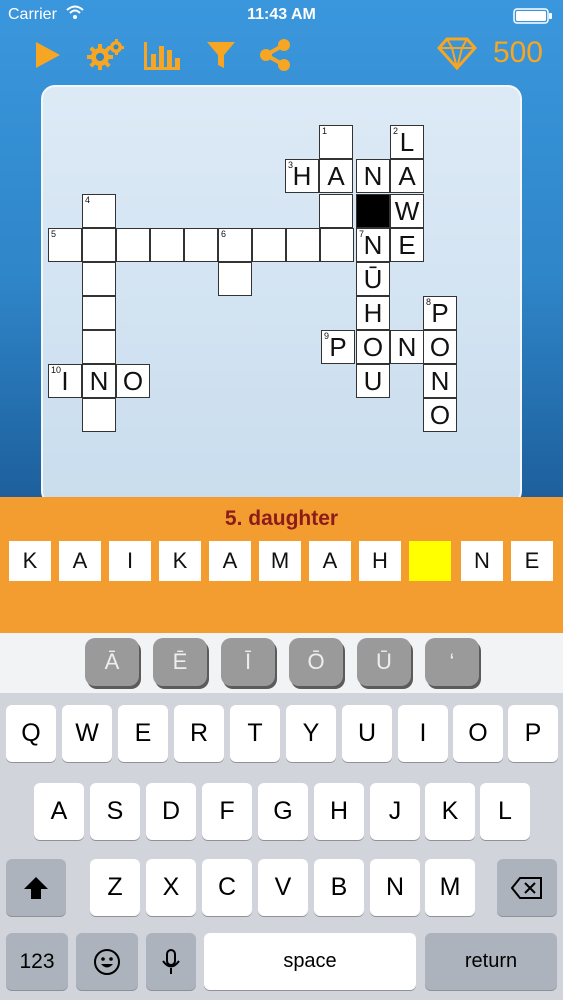  Describe the element at coordinates (280, 561) in the screenshot. I see `answer-cell: M` at that location.